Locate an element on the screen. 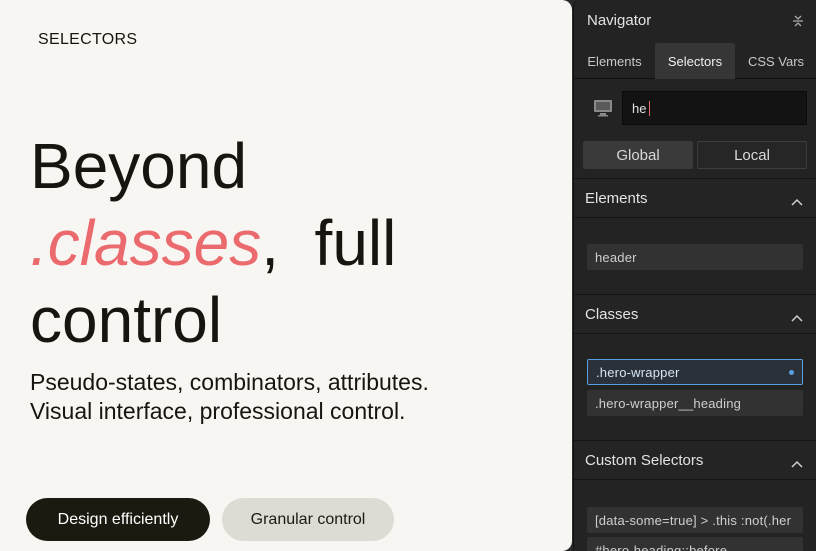  tab-elements: Elements is located at coordinates (614, 61).